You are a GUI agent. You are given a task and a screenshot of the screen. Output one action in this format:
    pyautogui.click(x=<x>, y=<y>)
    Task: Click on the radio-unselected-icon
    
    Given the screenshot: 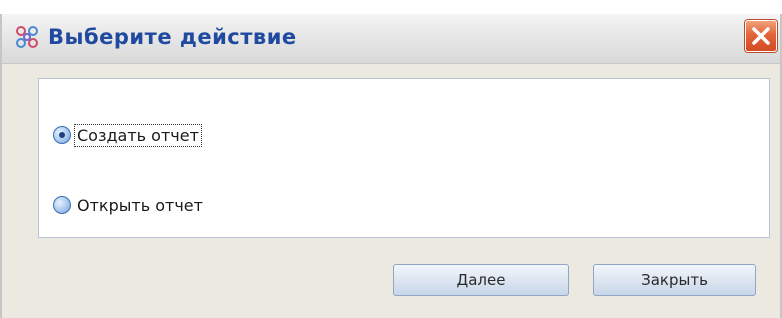 What is the action you would take?
    pyautogui.click(x=62, y=205)
    